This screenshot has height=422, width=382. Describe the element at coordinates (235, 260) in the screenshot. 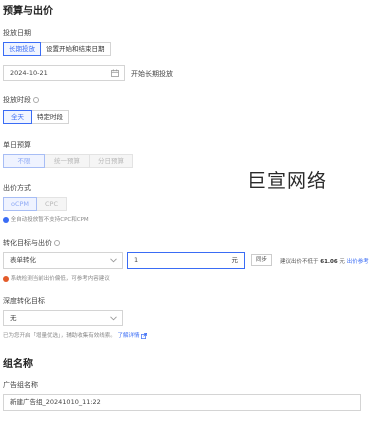

I see `bid-amount-unit: 元` at that location.